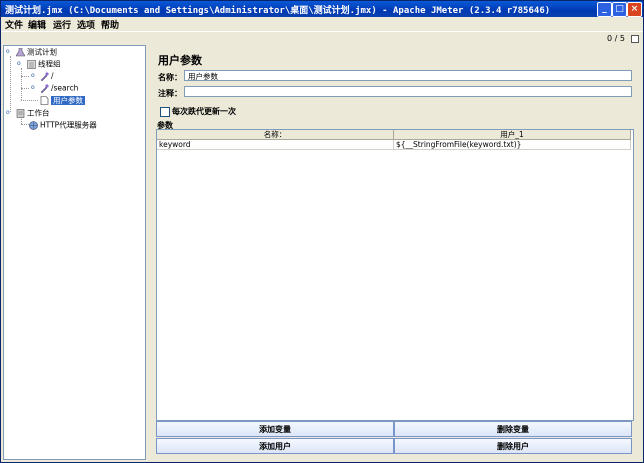  What do you see at coordinates (408, 75) in the screenshot?
I see `name-field: 用户参数` at bounding box center [408, 75].